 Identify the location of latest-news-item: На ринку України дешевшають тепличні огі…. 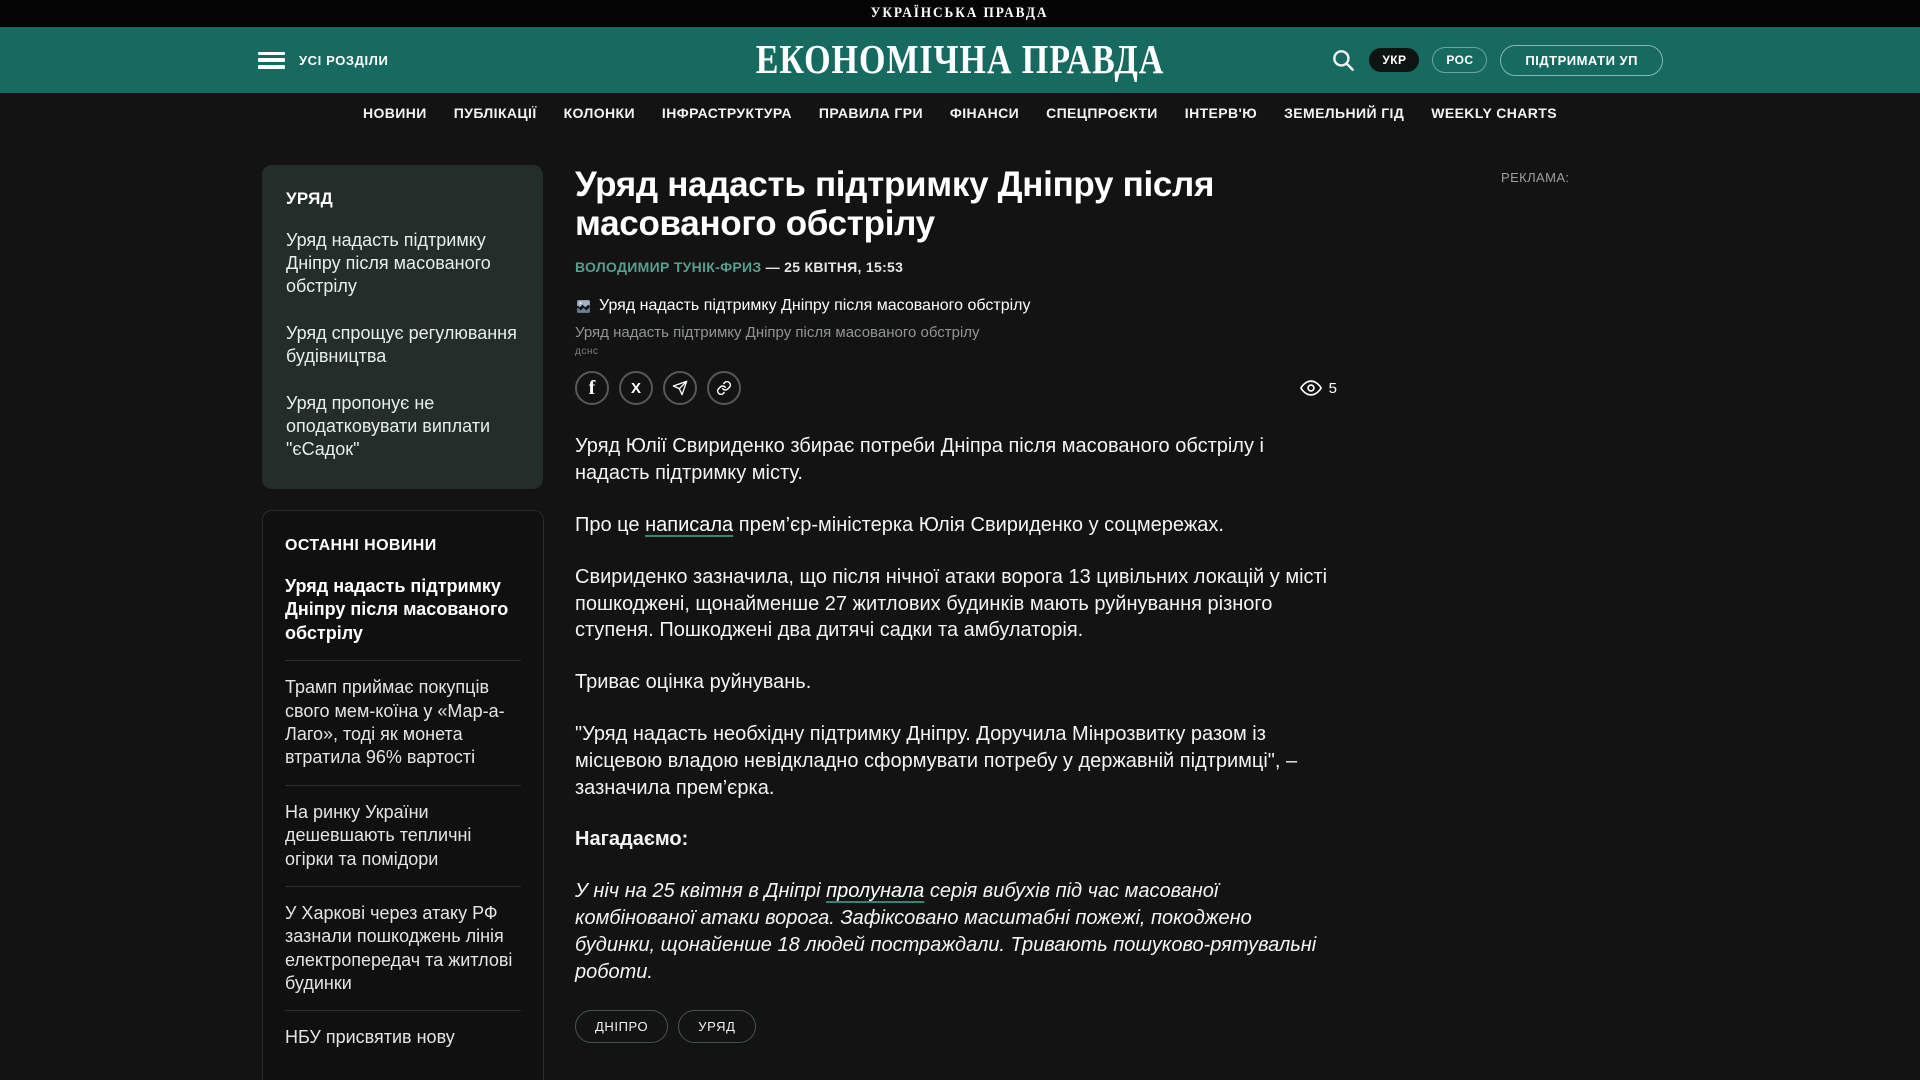
(403, 836).